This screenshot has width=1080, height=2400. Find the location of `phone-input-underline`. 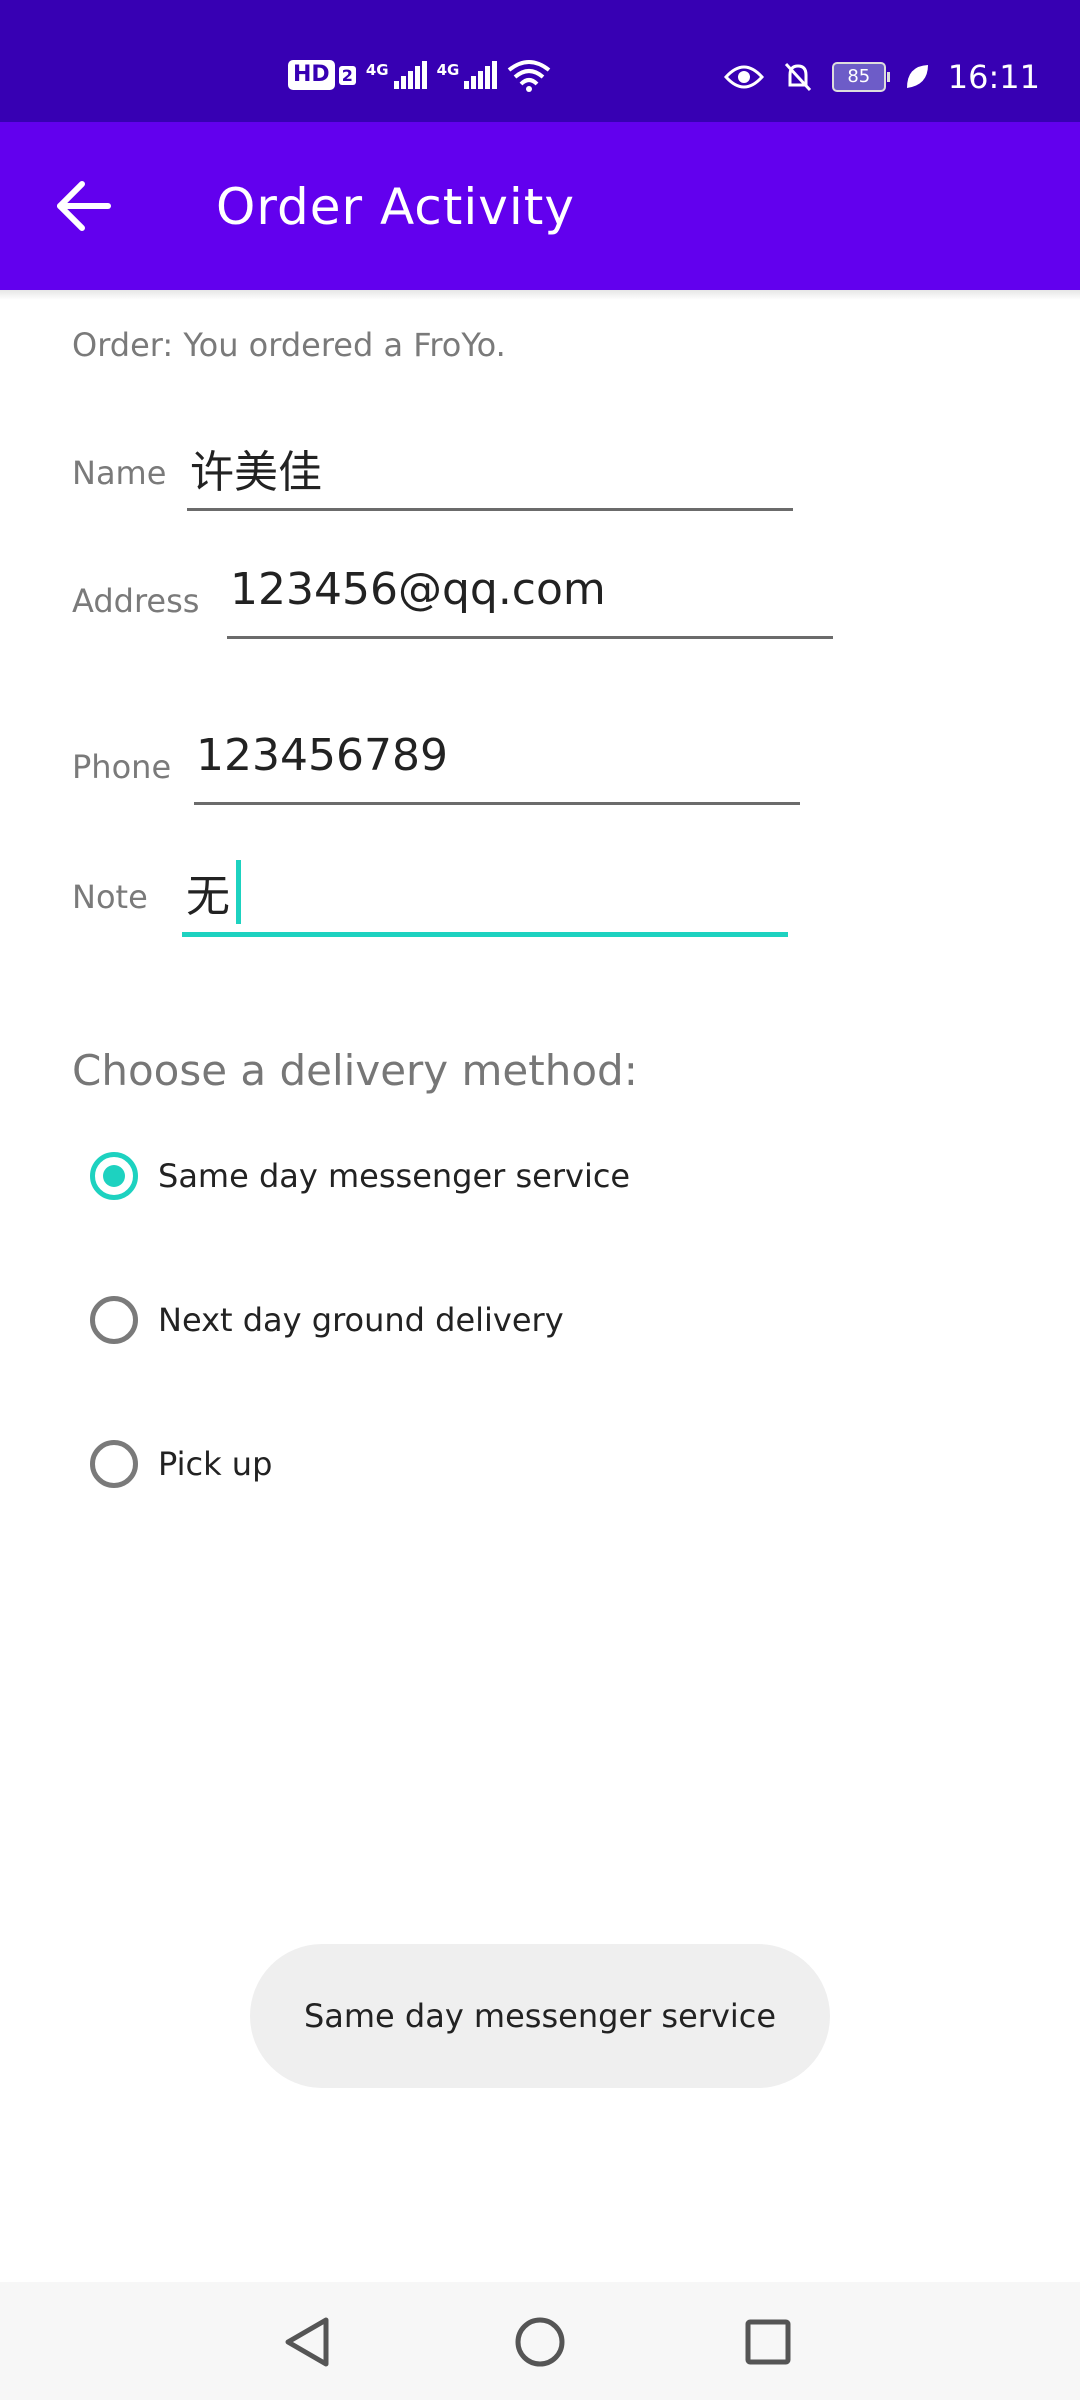

phone-input-underline is located at coordinates (497, 803).